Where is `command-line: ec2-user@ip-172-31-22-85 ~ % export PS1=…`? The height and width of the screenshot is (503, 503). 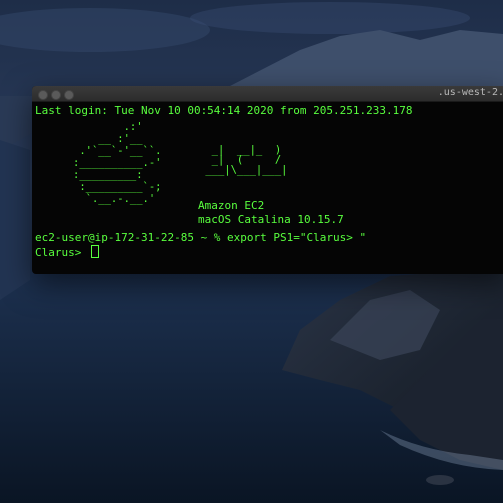
command-line: ec2-user@ip-172-31-22-85 ~ % export PS1=… is located at coordinates (201, 237).